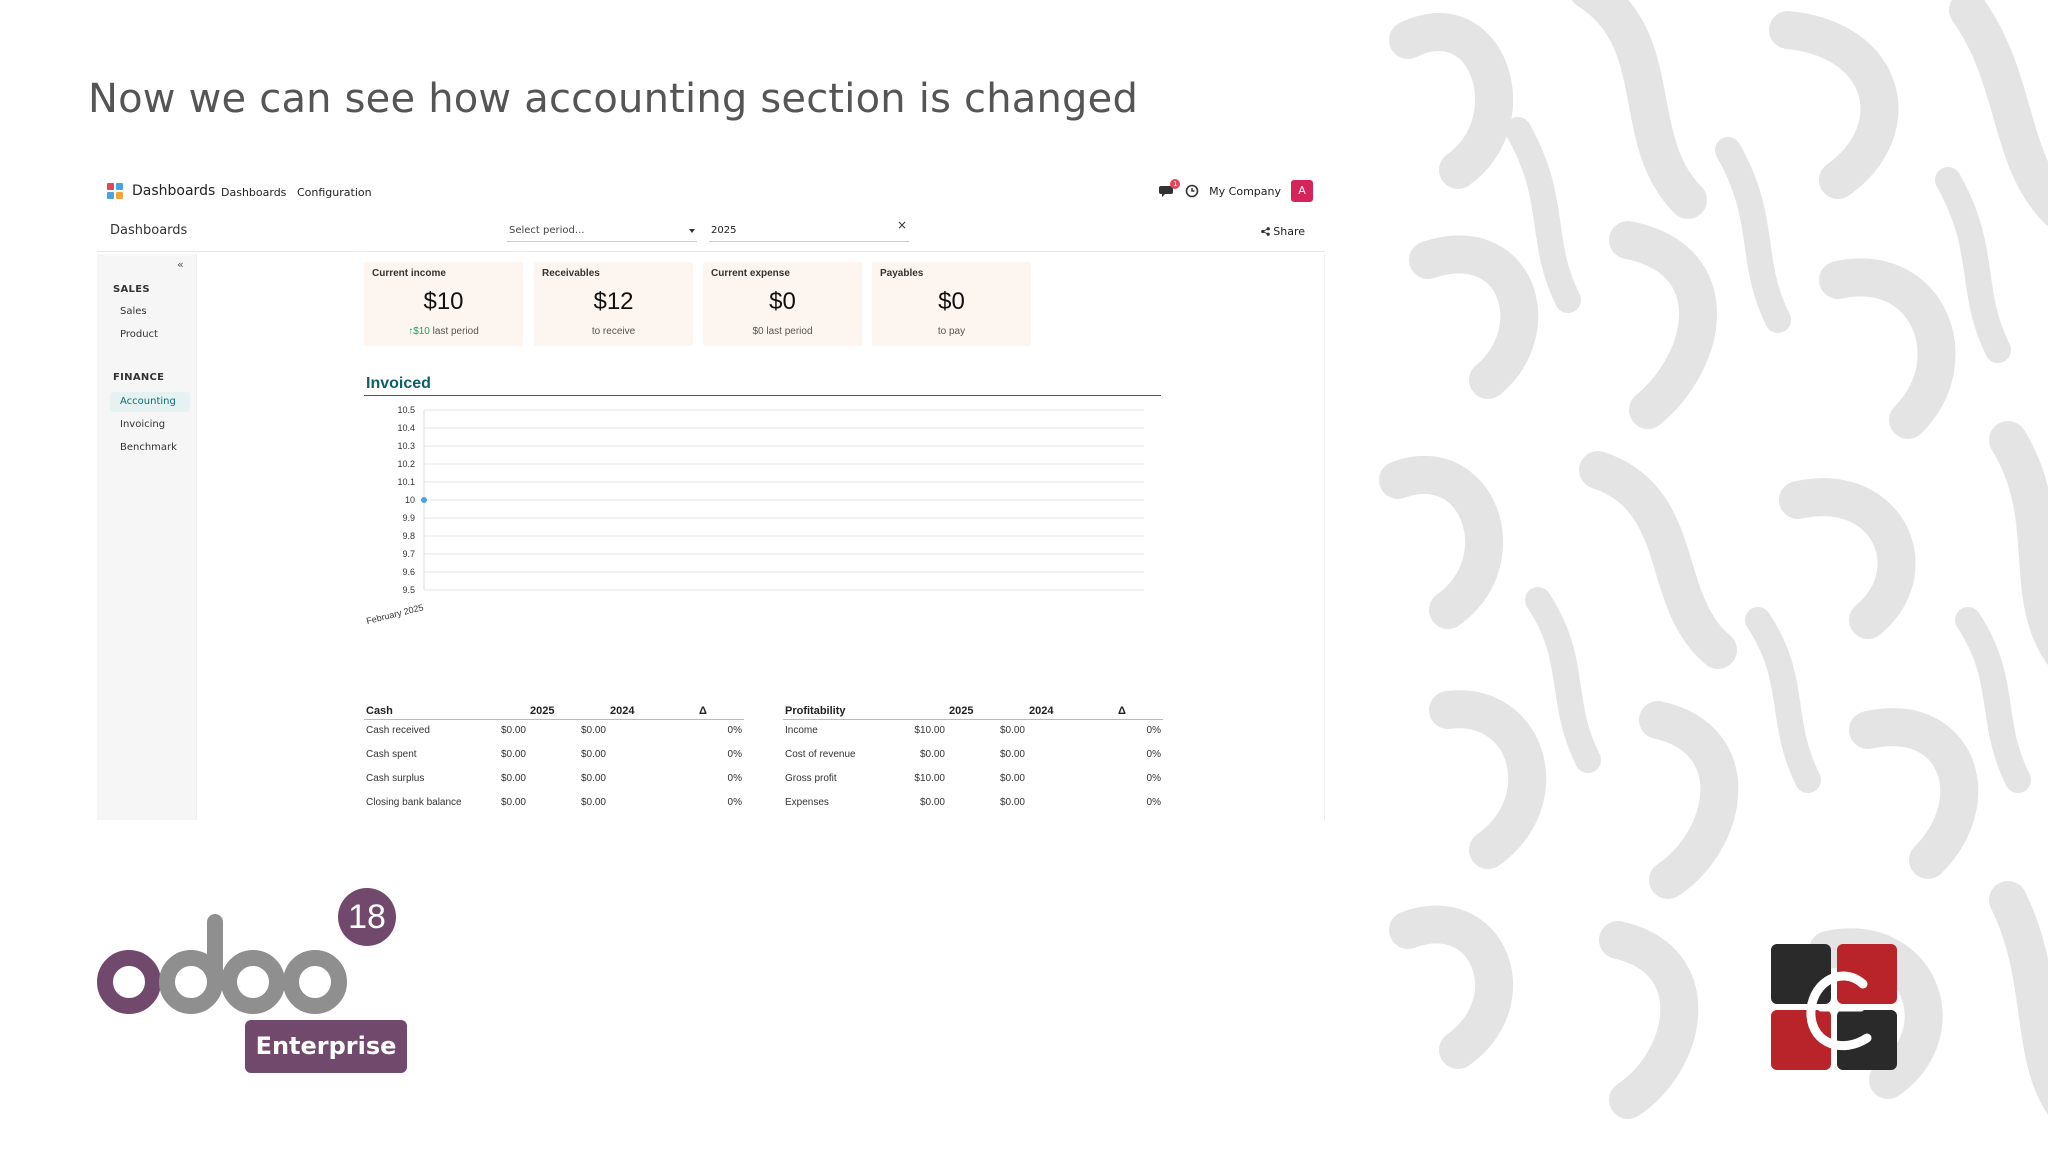  What do you see at coordinates (424, 500) in the screenshot?
I see `data-point` at bounding box center [424, 500].